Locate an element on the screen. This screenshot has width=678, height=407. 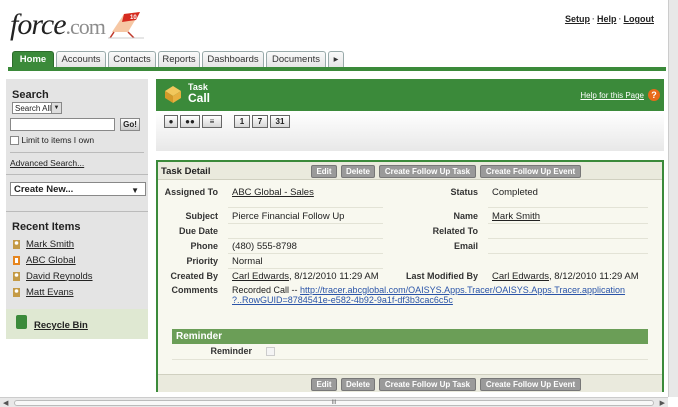
recent-item-label: ABC Global is located at coordinates (51, 260).